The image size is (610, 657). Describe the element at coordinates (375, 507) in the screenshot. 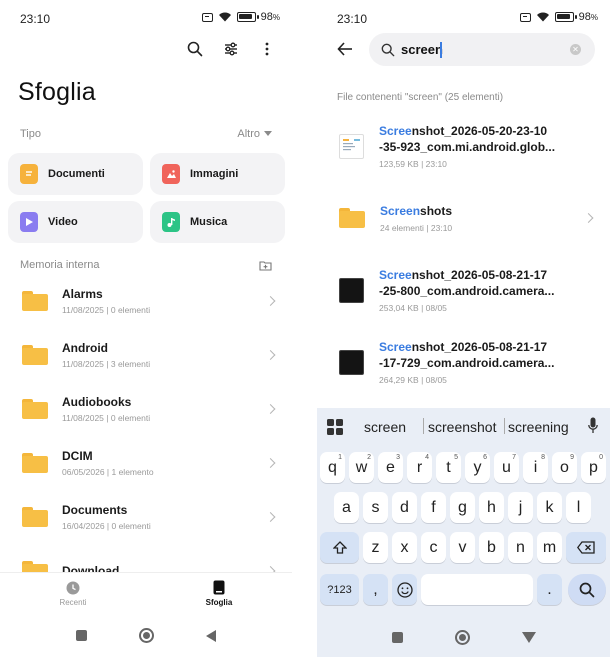

I see `key-s: s` at that location.